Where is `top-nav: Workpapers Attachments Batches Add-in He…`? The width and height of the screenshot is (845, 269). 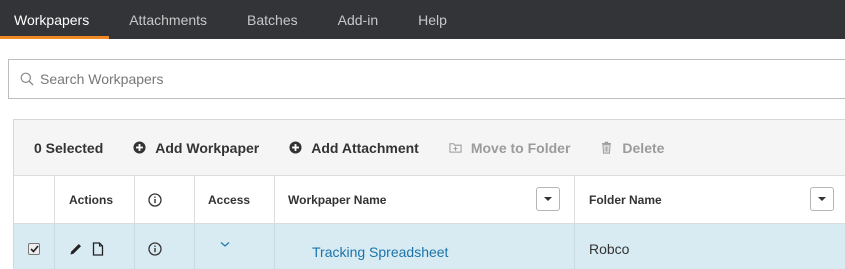 top-nav: Workpapers Attachments Batches Add-in He… is located at coordinates (422, 19).